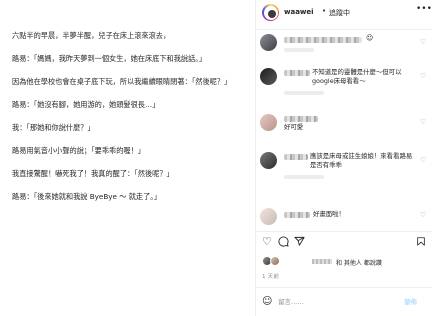 The image size is (432, 316). What do you see at coordinates (109, 58) in the screenshot?
I see `story-paragraph: 路易：「媽媽，我昨天夢到一個女生，她在床底下和我說話。」` at bounding box center [109, 58].